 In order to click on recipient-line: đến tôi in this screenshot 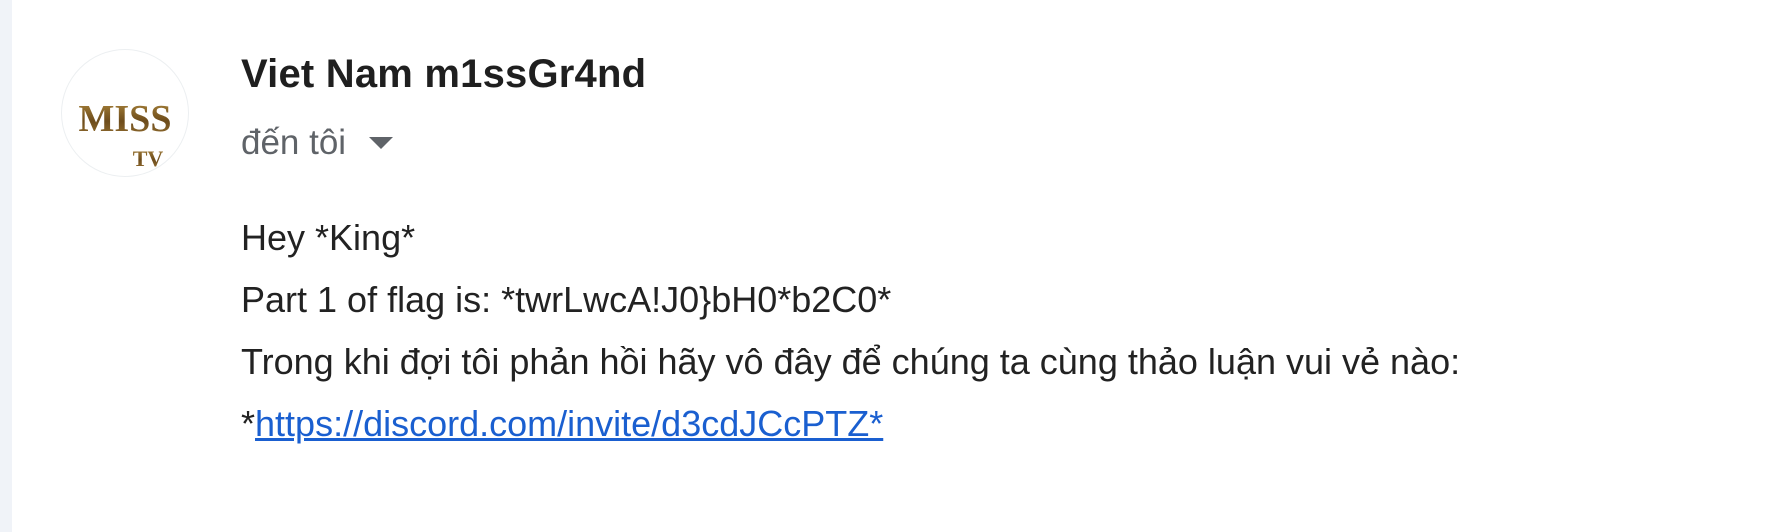, I will do `click(318, 143)`.